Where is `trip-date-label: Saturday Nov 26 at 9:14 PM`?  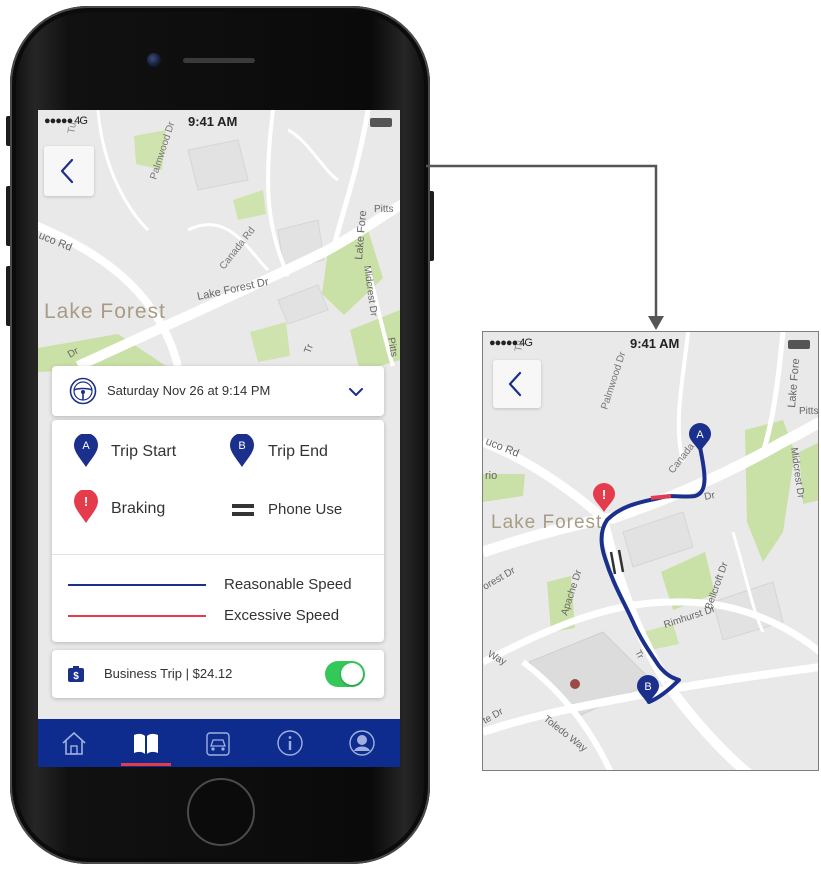
trip-date-label: Saturday Nov 26 at 9:14 PM is located at coordinates (189, 390).